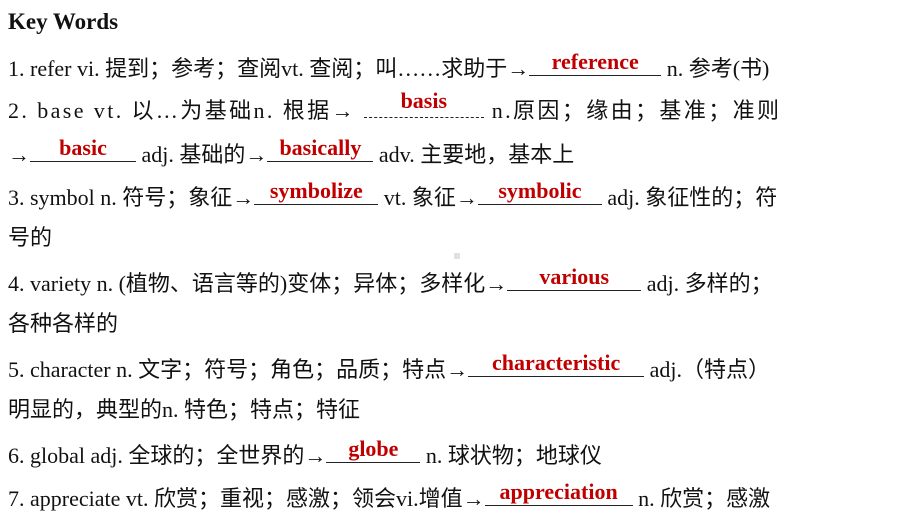 This screenshot has width=920, height=518. I want to click on answer-text: reference, so click(595, 61).